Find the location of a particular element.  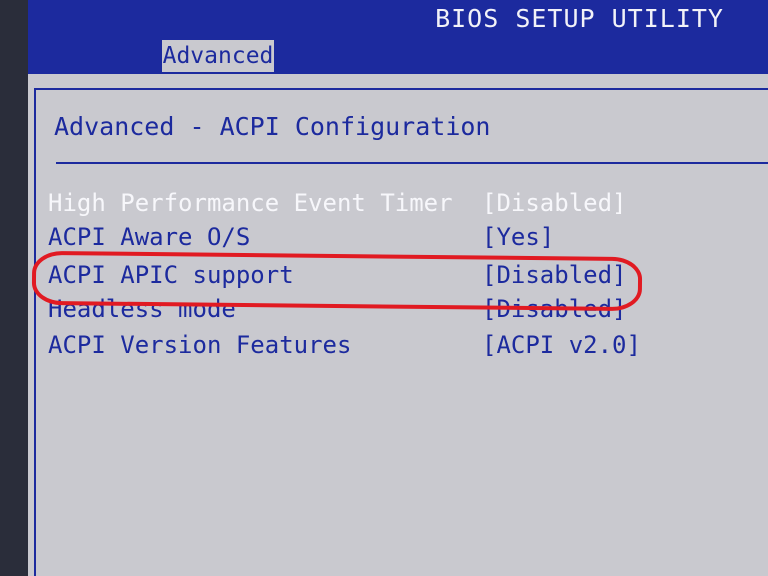

setting-row-acpi-apic-support: ACPI APIC support [Disabled] is located at coordinates (398, 275).